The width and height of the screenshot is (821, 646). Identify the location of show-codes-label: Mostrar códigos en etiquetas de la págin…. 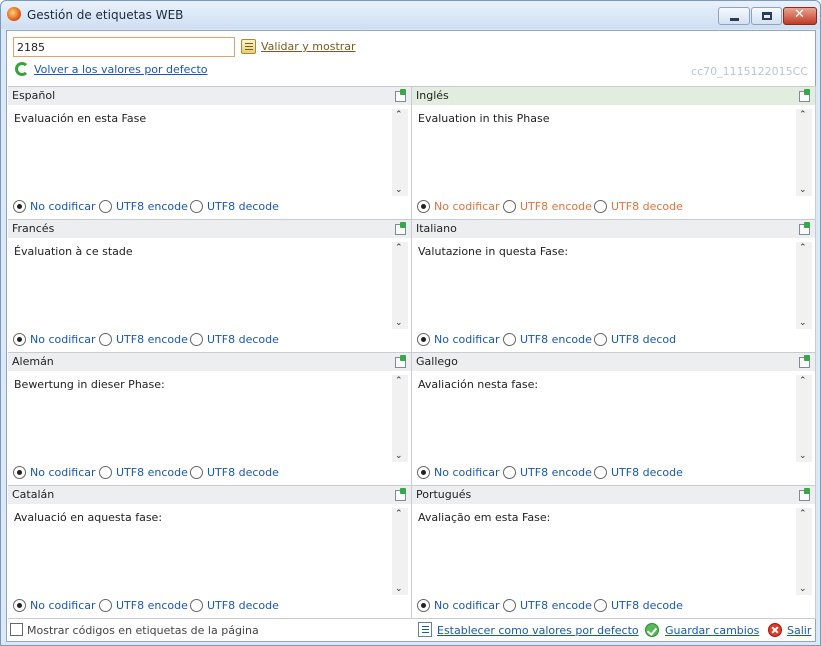
(143, 630).